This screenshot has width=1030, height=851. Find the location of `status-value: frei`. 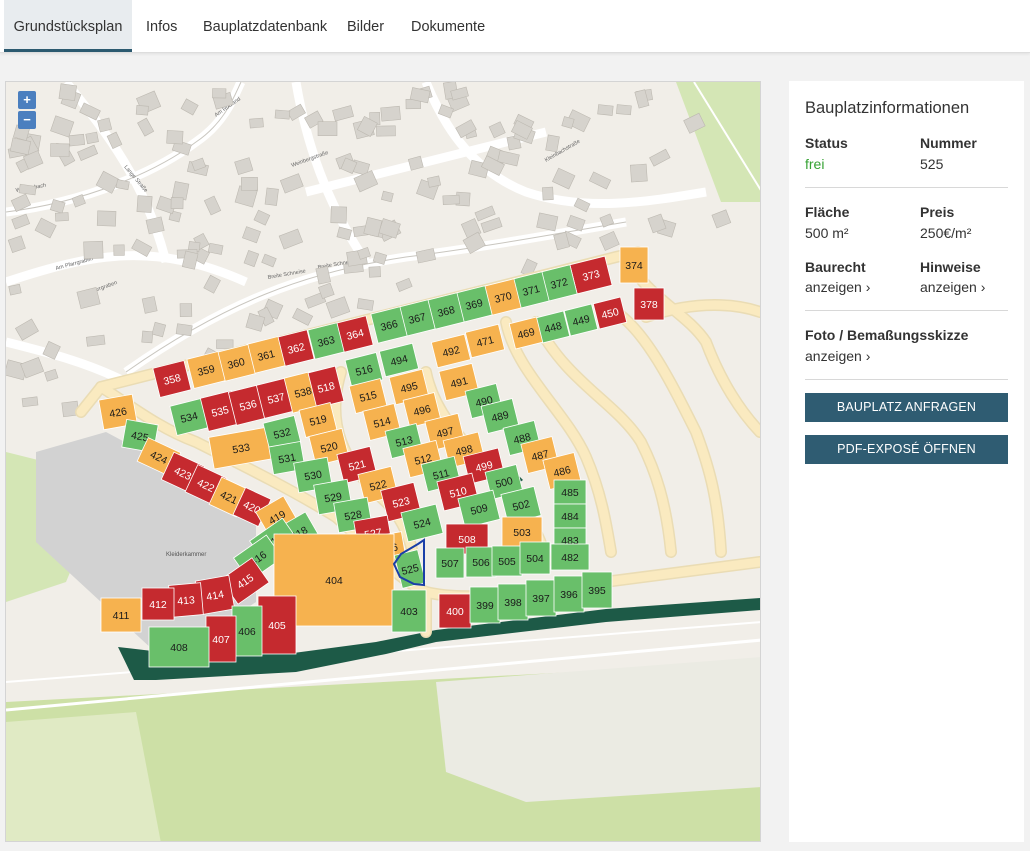

status-value: frei is located at coordinates (815, 164).